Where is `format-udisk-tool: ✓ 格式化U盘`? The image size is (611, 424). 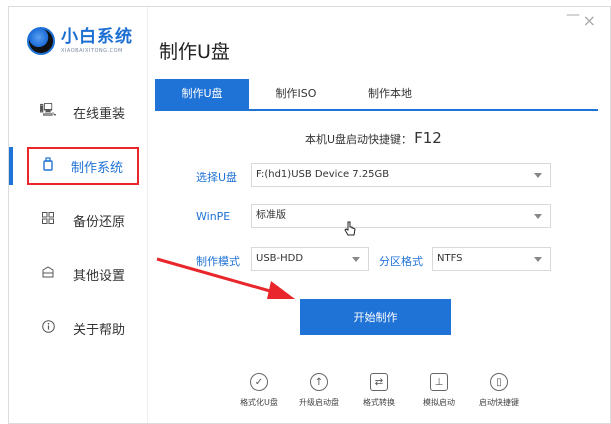
format-udisk-tool: ✓ 格式化U盘 is located at coordinates (259, 390).